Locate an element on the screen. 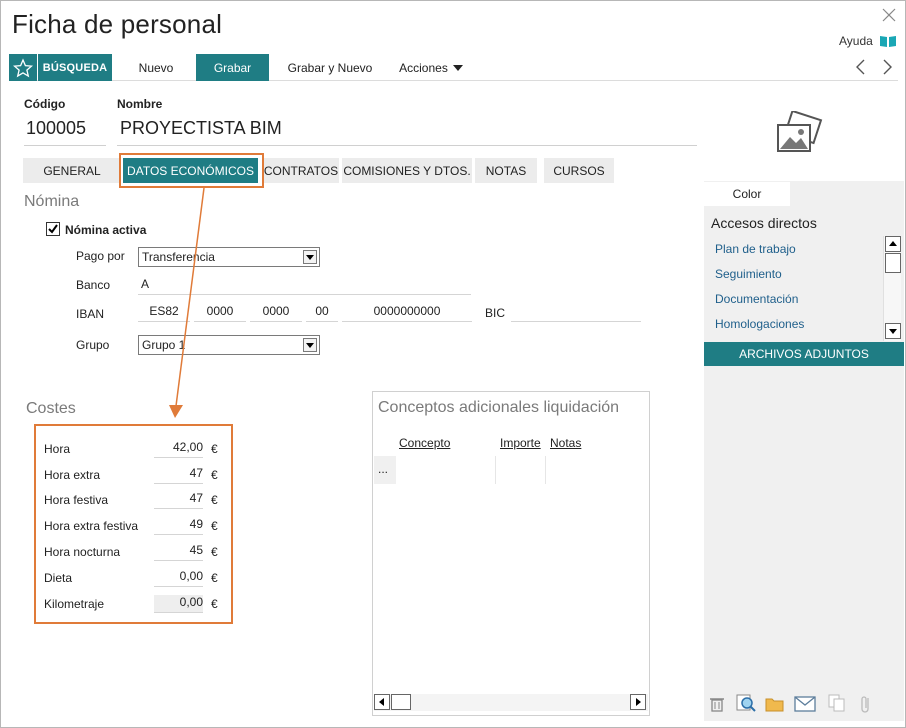 The width and height of the screenshot is (906, 728). link-homologaciones: Homologaciones is located at coordinates (759, 324).